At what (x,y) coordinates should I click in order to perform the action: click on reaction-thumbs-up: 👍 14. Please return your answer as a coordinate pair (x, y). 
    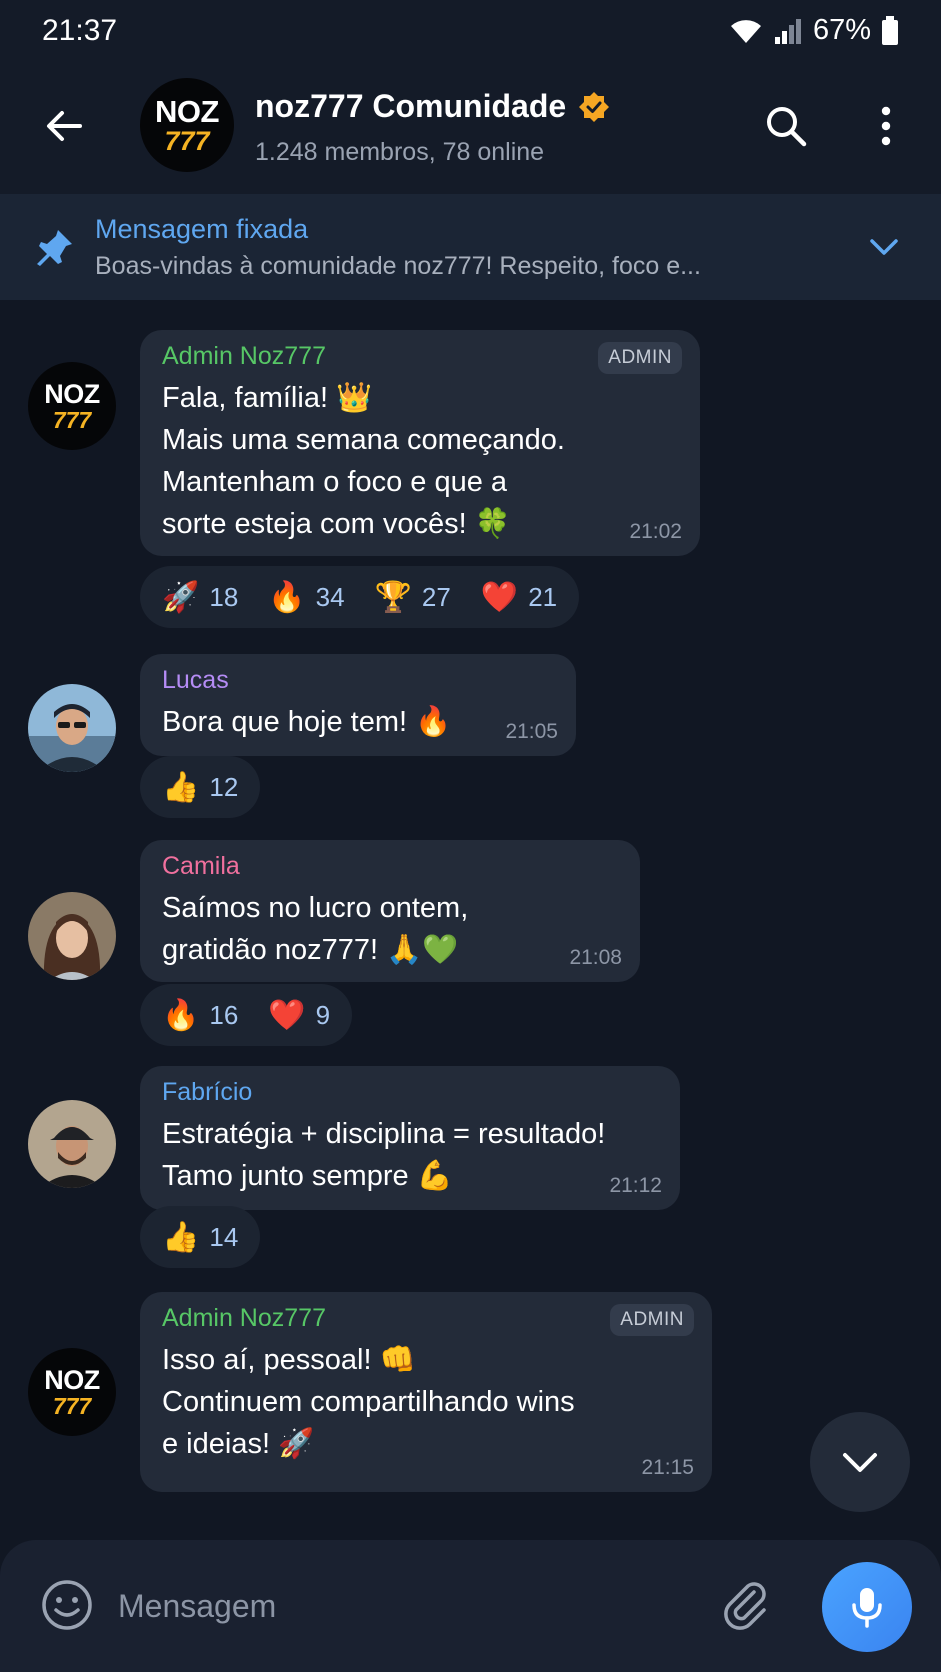
    Looking at the image, I should click on (200, 1237).